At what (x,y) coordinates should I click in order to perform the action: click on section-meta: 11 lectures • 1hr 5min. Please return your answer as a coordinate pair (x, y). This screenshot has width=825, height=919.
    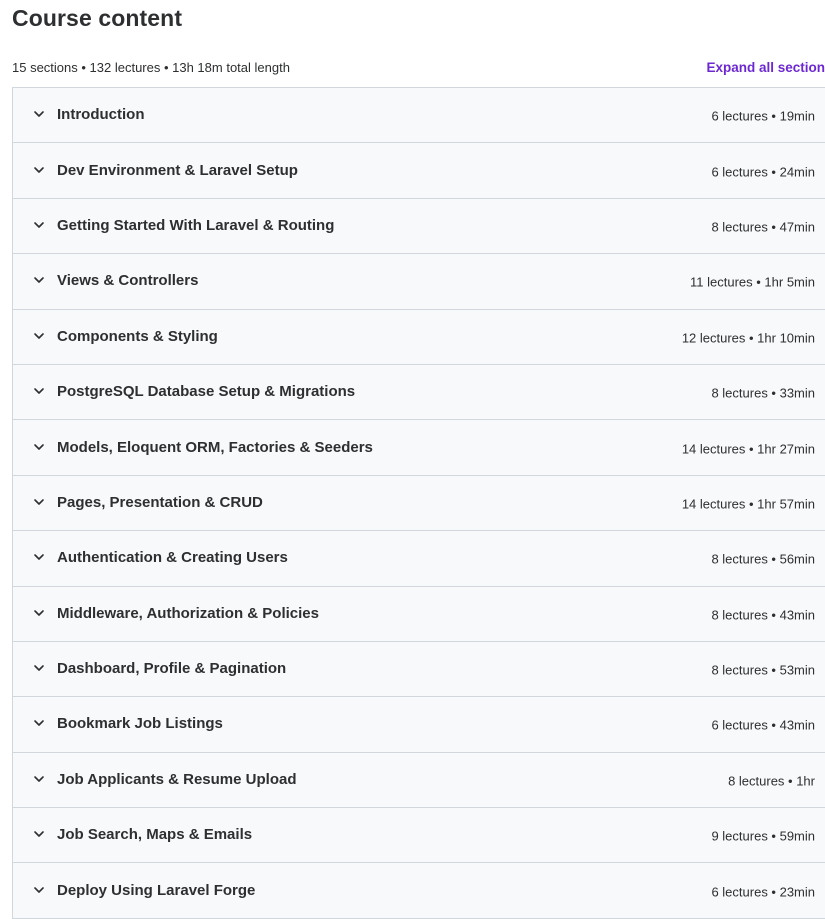
    Looking at the image, I should click on (752, 282).